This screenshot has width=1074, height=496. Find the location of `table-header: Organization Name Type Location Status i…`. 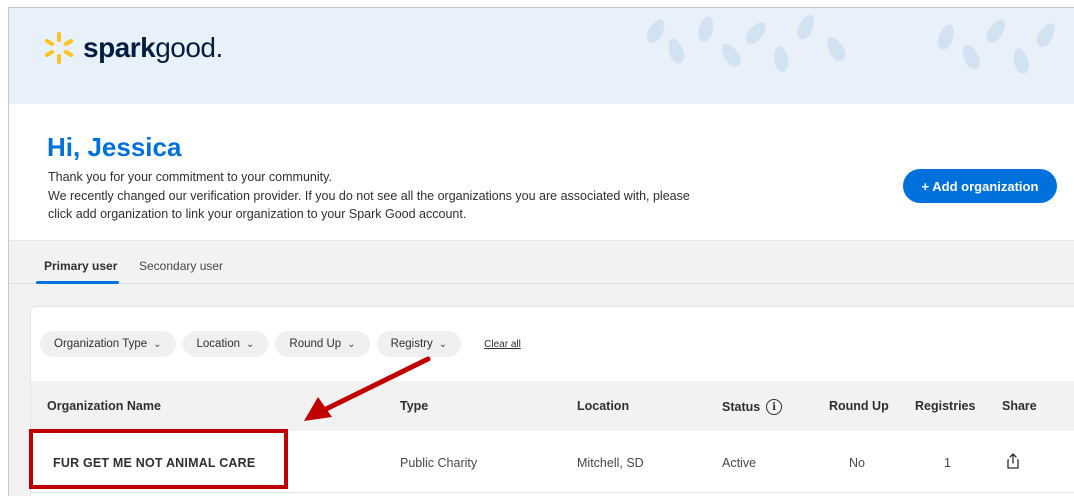

table-header: Organization Name Type Location Status i… is located at coordinates (552, 406).